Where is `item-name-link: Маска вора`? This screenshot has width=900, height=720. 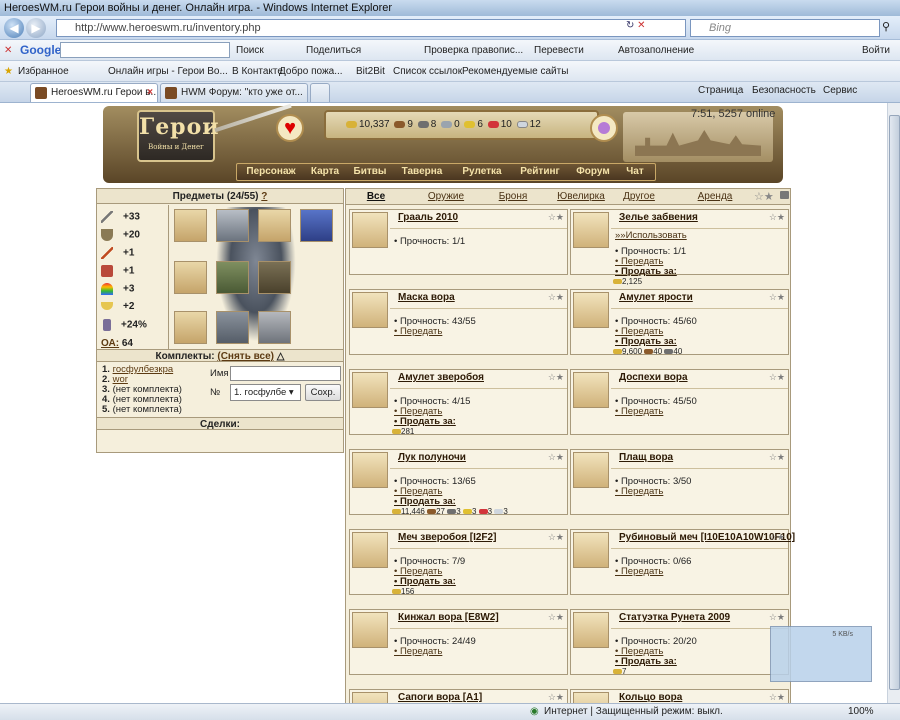
item-name-link: Маска вора is located at coordinates (426, 297).